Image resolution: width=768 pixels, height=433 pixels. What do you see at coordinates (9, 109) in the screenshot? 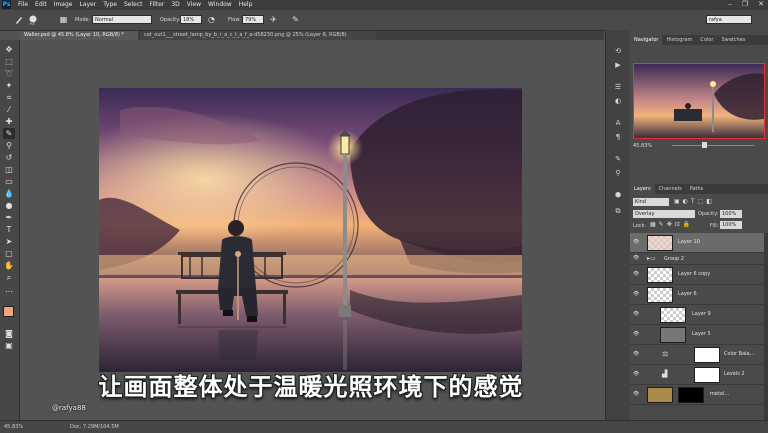
I see `eyedropper-tool-icon: ⁄` at bounding box center [9, 109].